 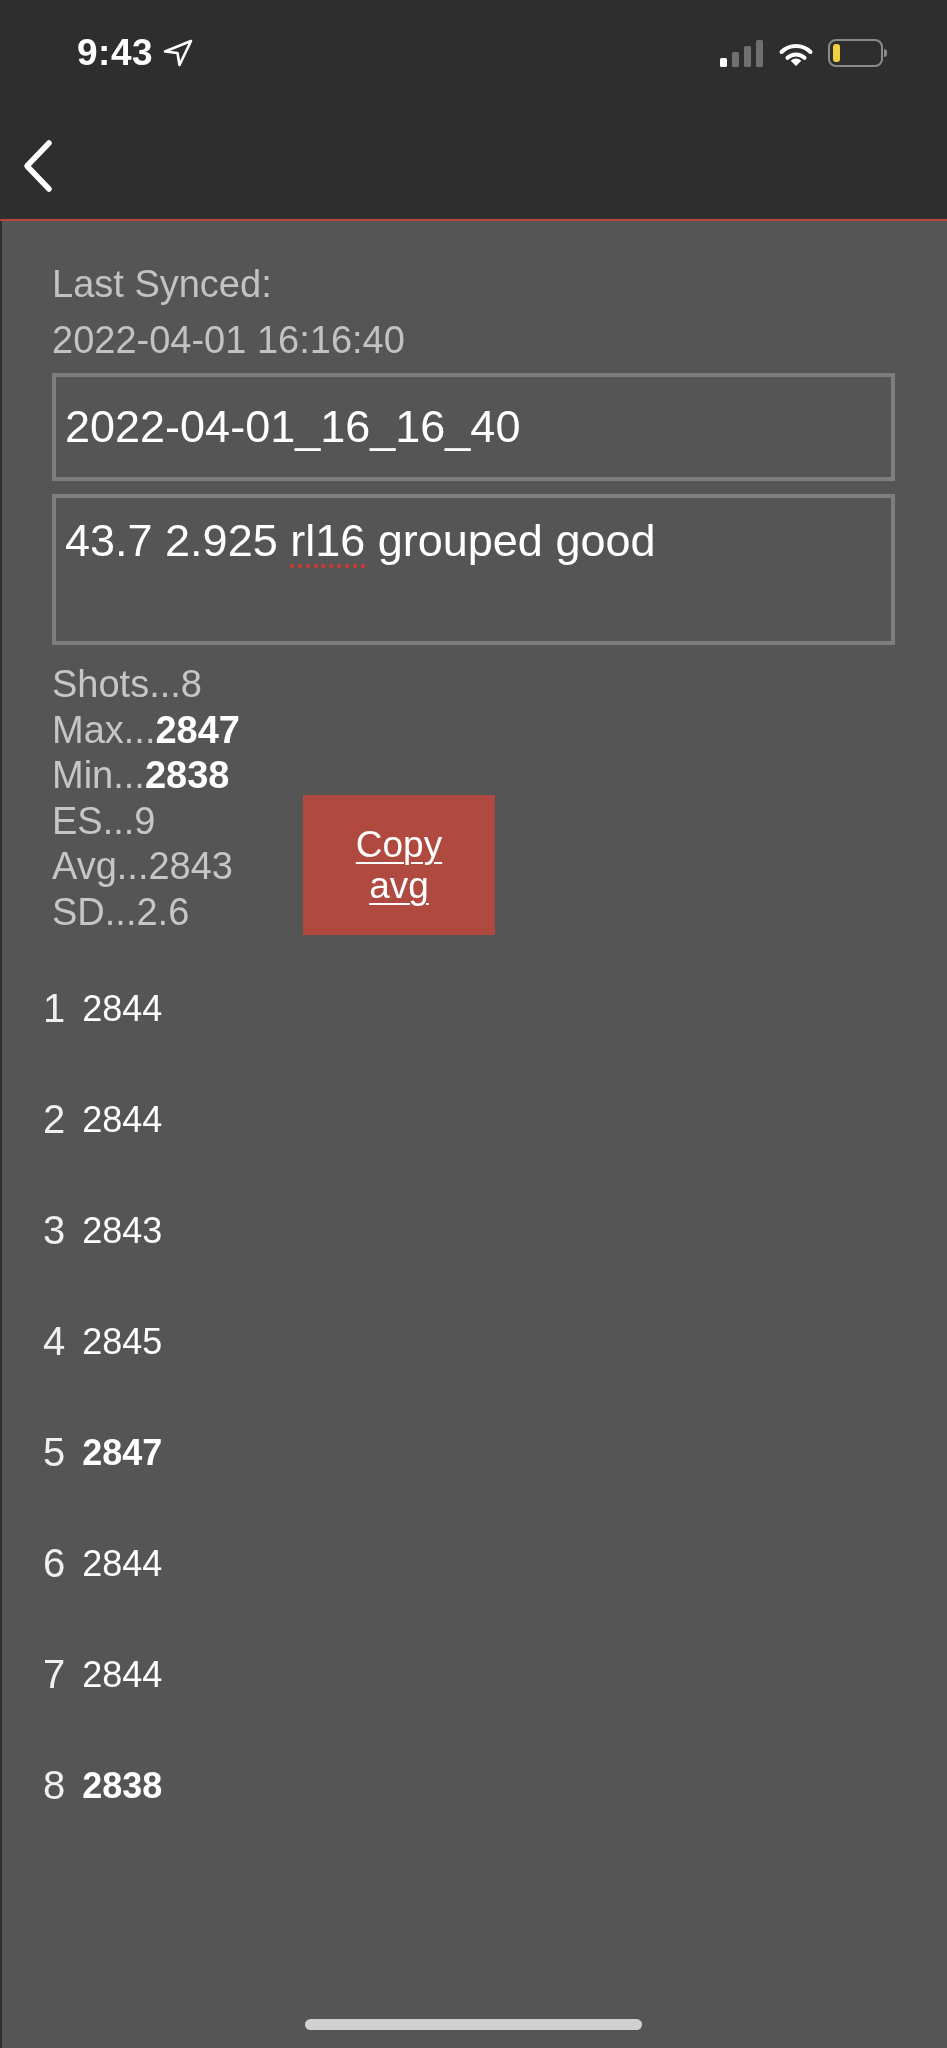 I want to click on shot-velocity: 2847, so click(x=122, y=1452).